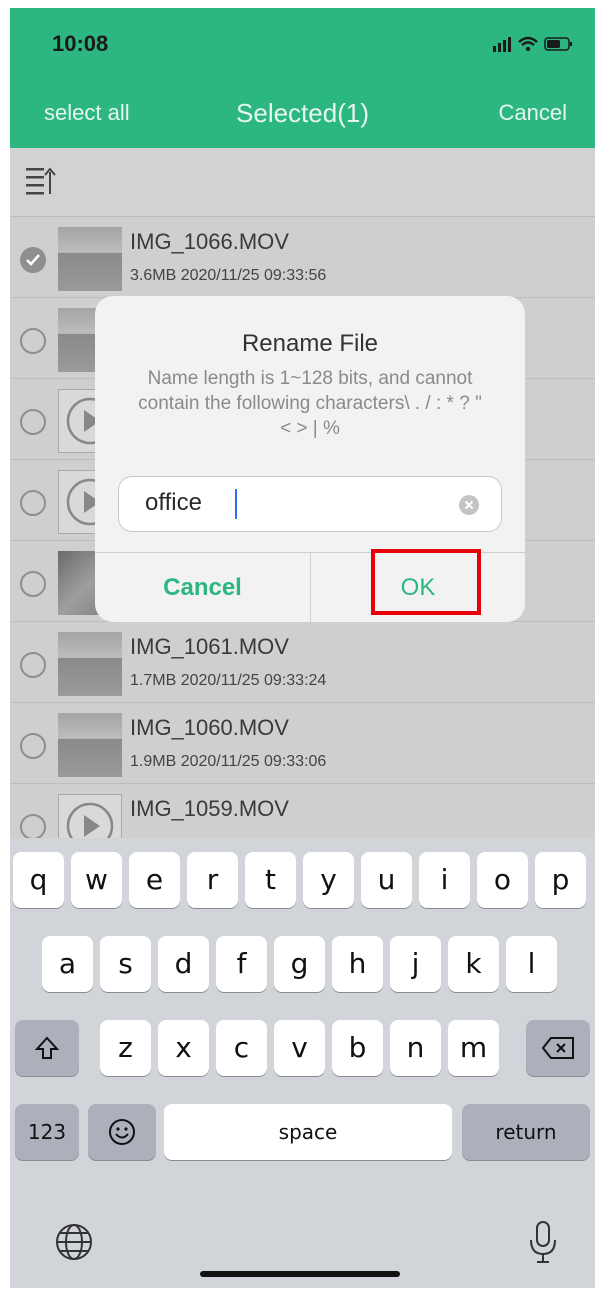 The width and height of the screenshot is (601, 1295). What do you see at coordinates (302, 257) in the screenshot?
I see `list-item: IMG_1066.MOV 3.6MB 2020/11/25 09:33:56` at bounding box center [302, 257].